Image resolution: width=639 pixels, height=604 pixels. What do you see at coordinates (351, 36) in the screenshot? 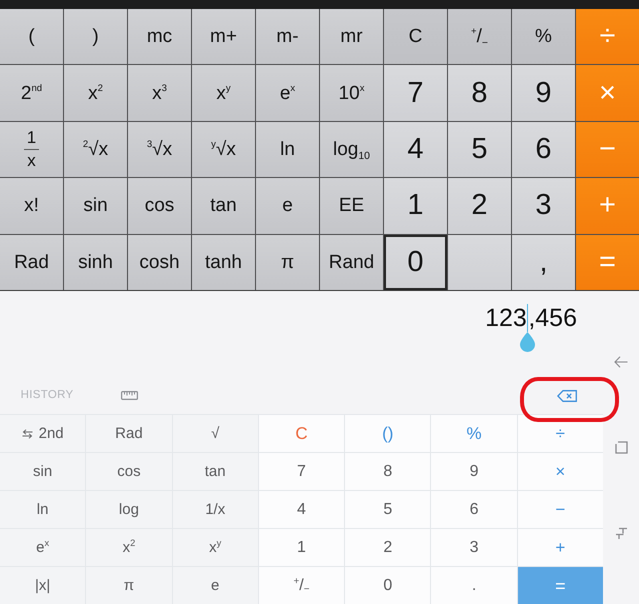
I see `function-key: mr` at bounding box center [351, 36].